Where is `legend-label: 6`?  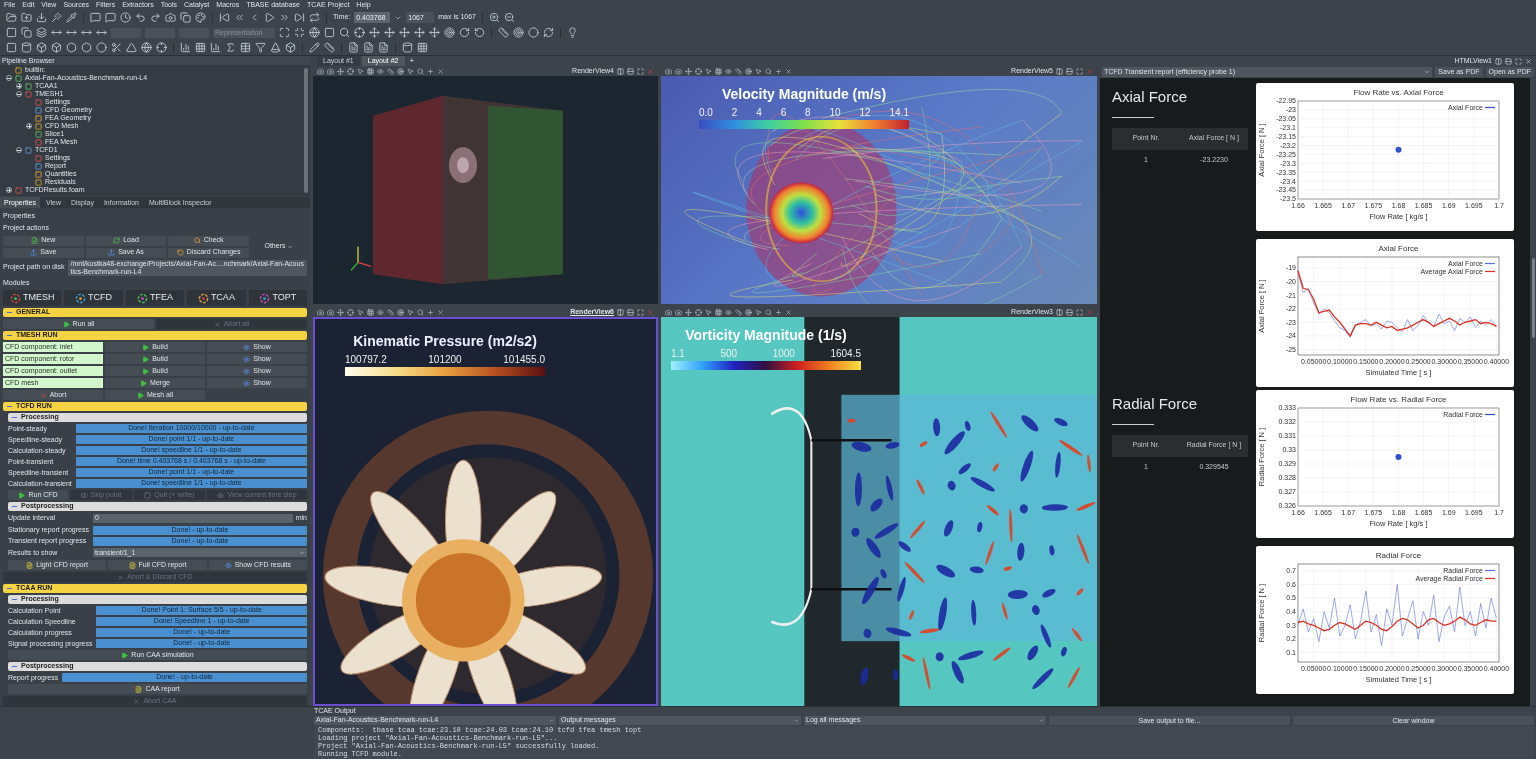
legend-label: 6 is located at coordinates (783, 113).